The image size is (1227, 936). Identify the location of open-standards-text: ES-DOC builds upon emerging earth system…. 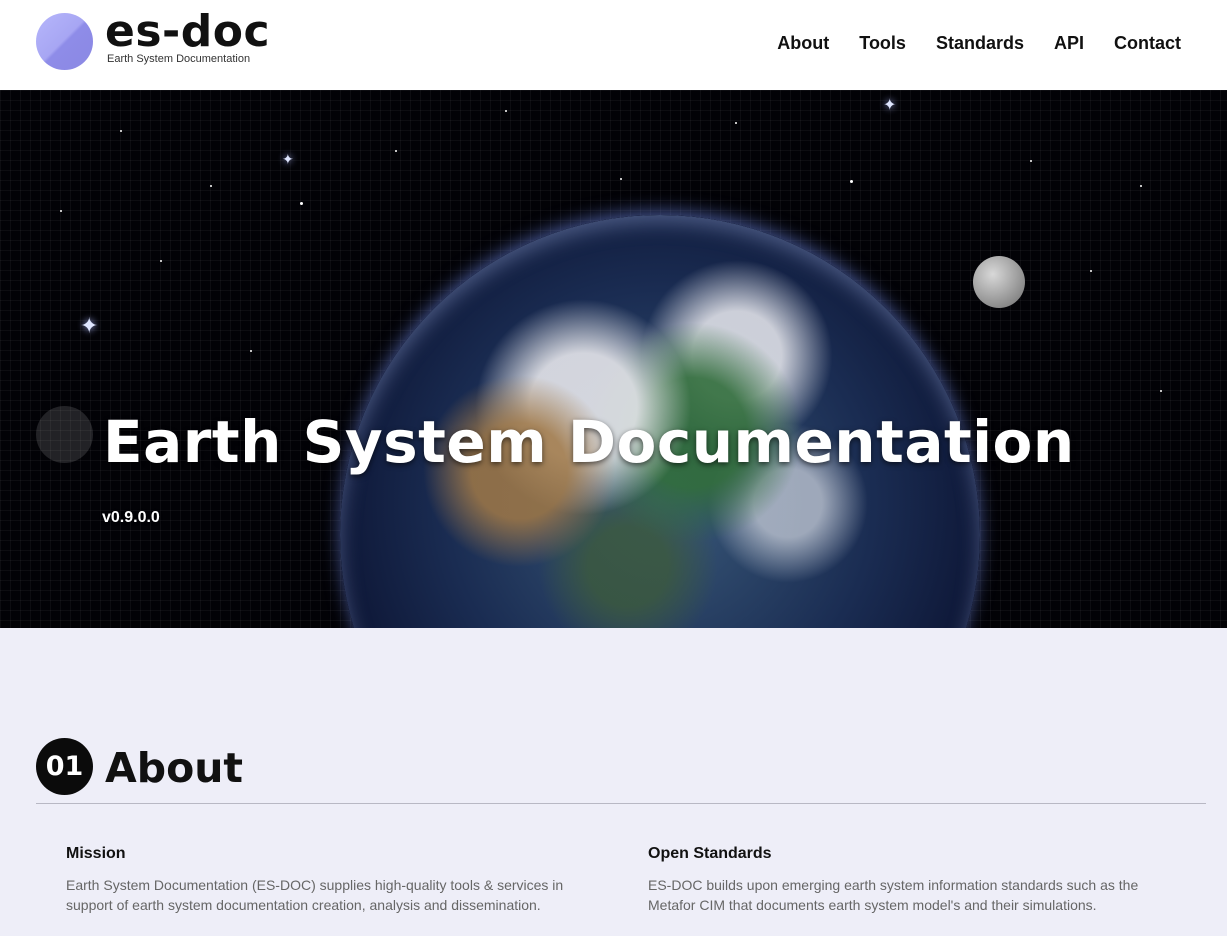
(893, 895).